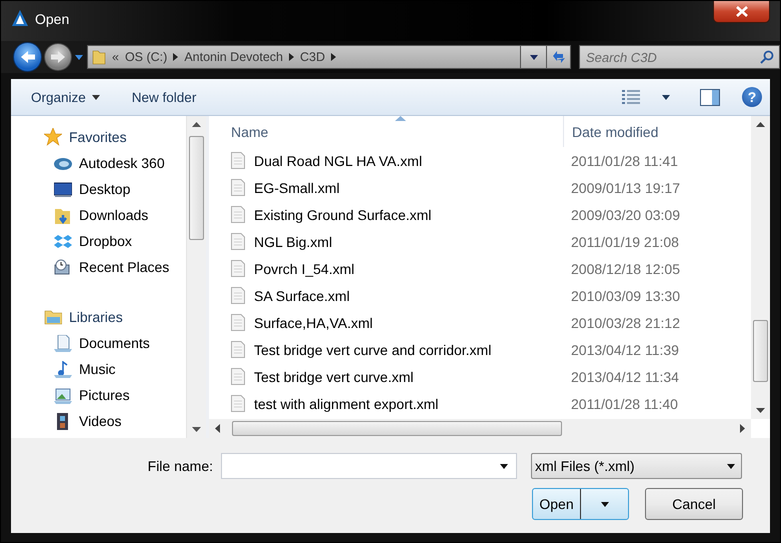  What do you see at coordinates (98, 343) in the screenshot?
I see `sidebar-item: Documents` at bounding box center [98, 343].